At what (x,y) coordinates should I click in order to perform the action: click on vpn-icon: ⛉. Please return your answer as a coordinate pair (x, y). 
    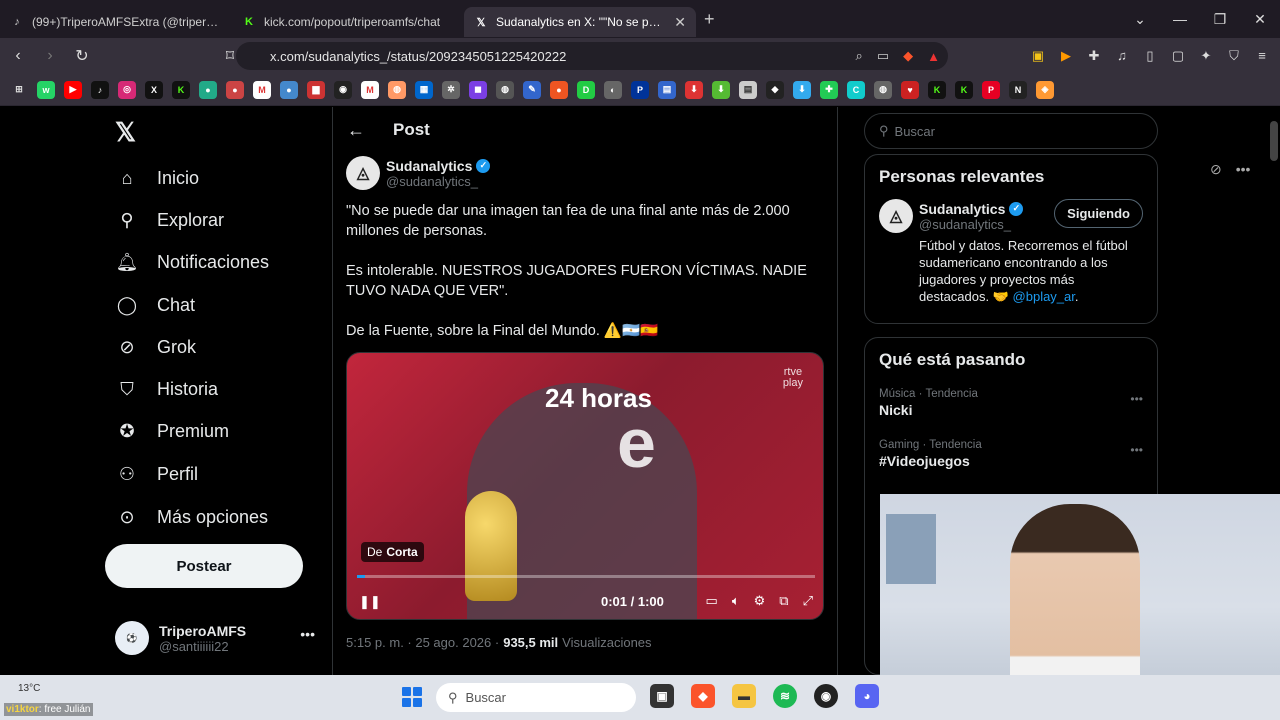
    Looking at the image, I should click on (1234, 56).